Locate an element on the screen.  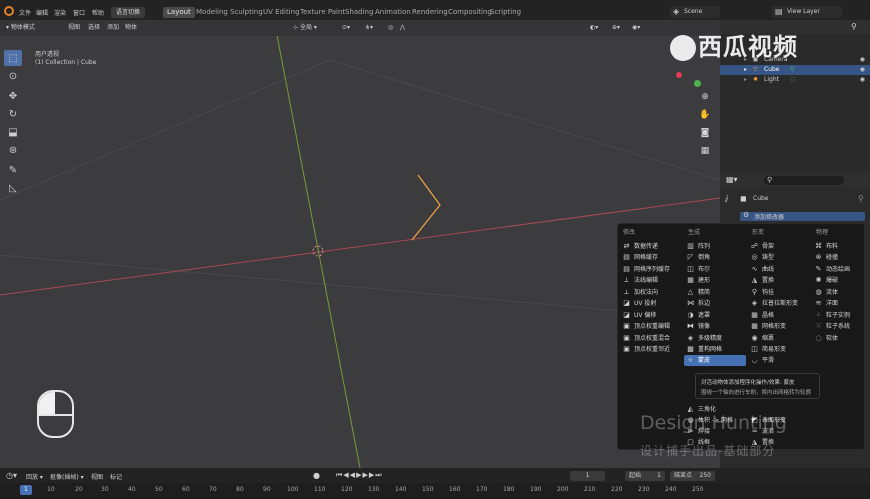
menu-edit: 编辑 is located at coordinates (42, 12).